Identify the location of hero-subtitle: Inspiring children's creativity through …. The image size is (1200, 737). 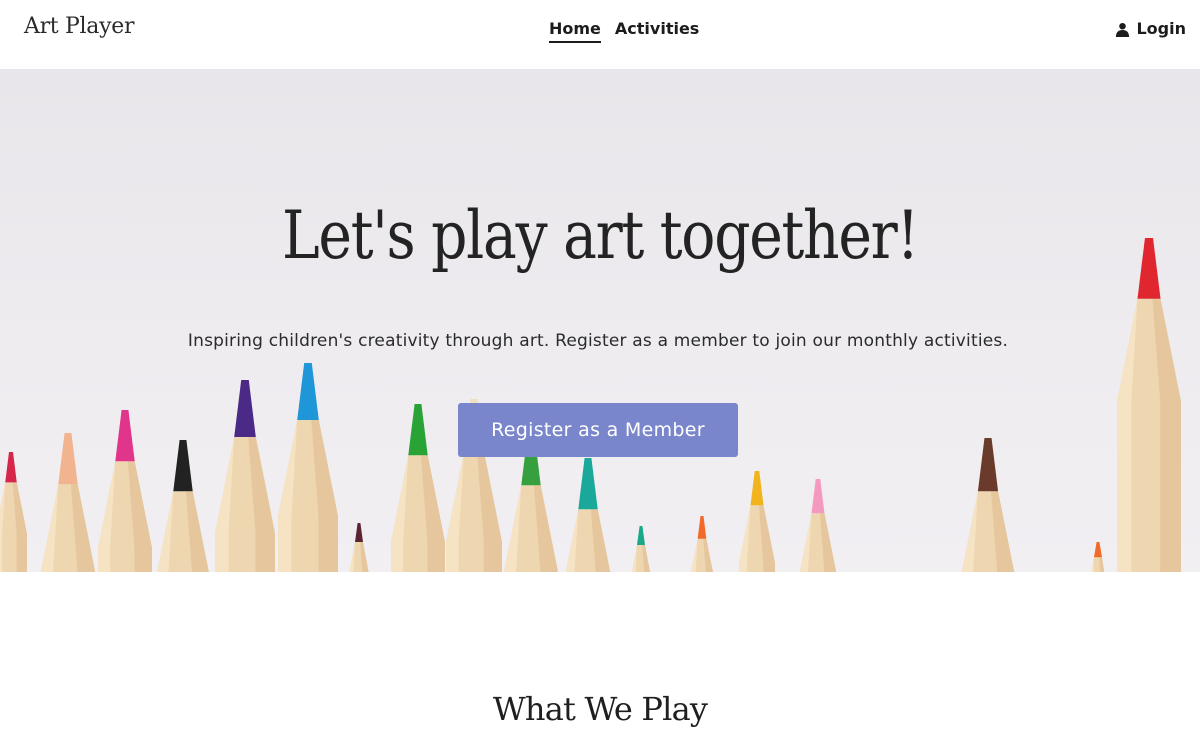
(598, 341).